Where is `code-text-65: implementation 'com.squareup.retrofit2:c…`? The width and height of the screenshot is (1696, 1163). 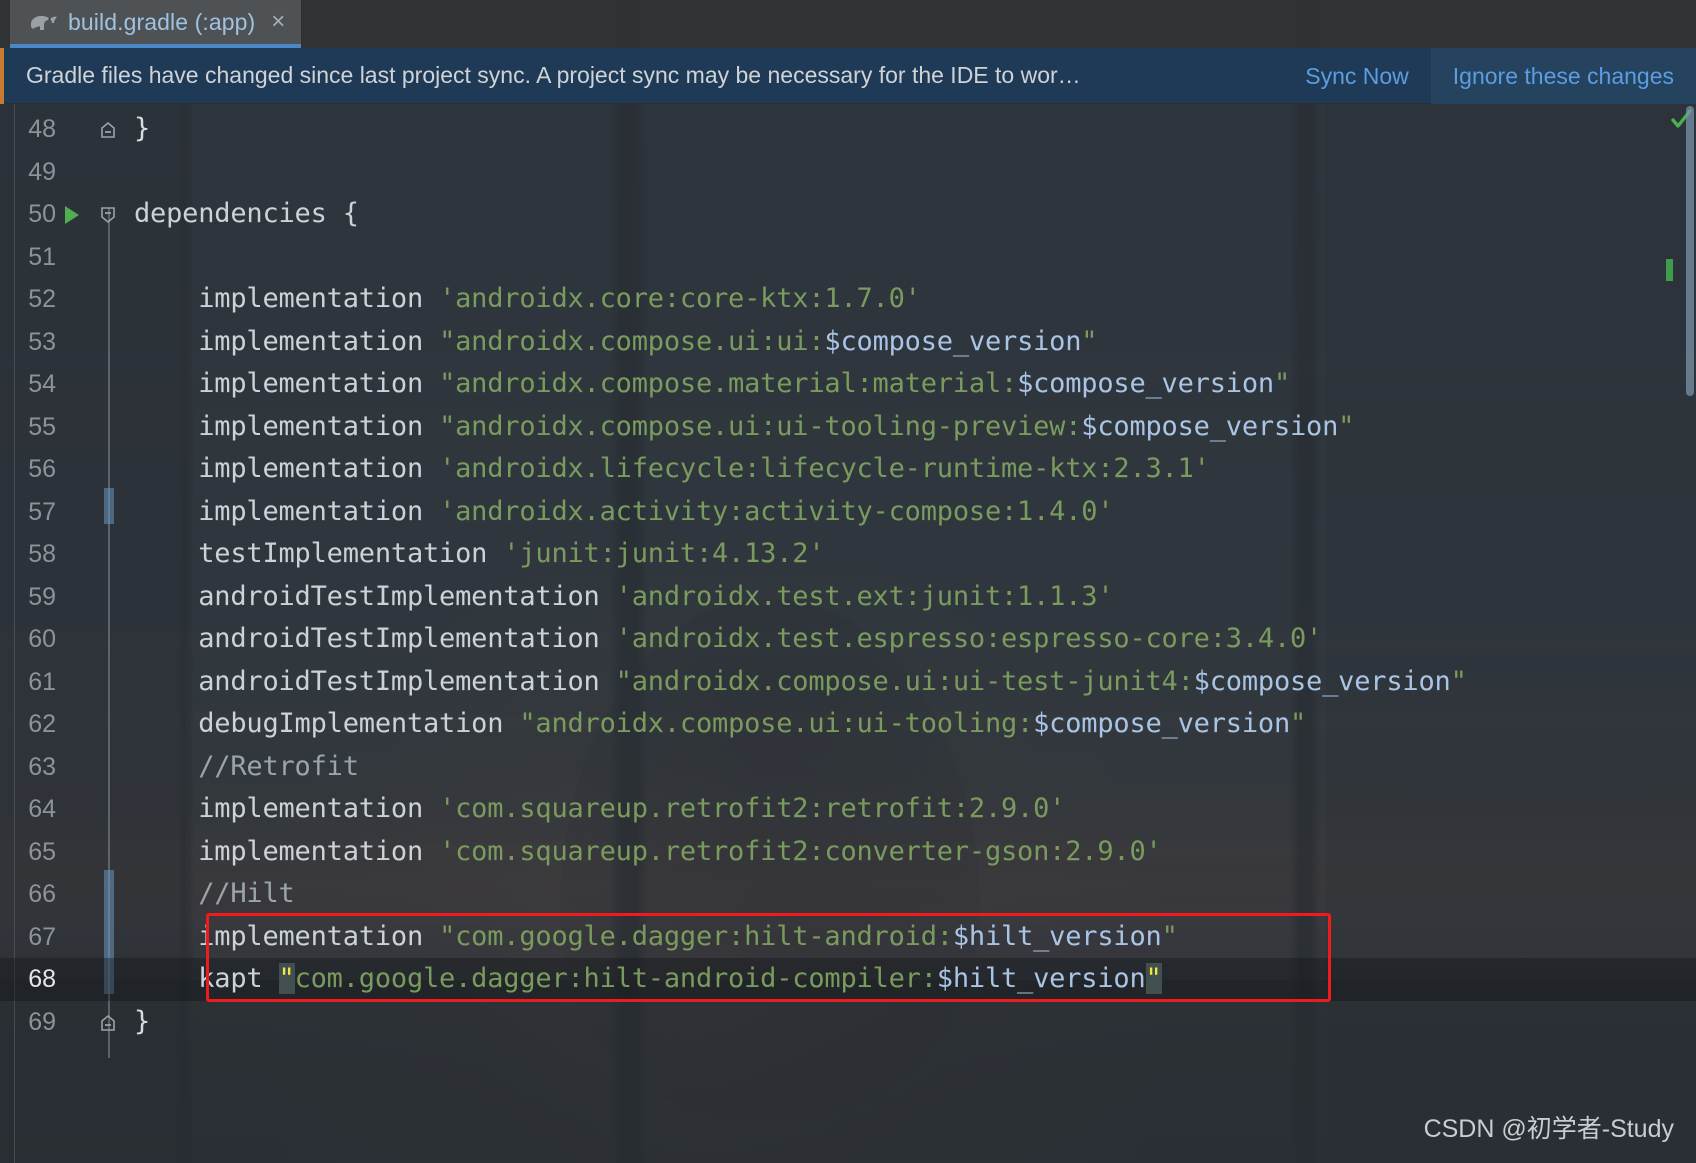 code-text-65: implementation 'com.squareup.retrofit2:c… is located at coordinates (648, 852).